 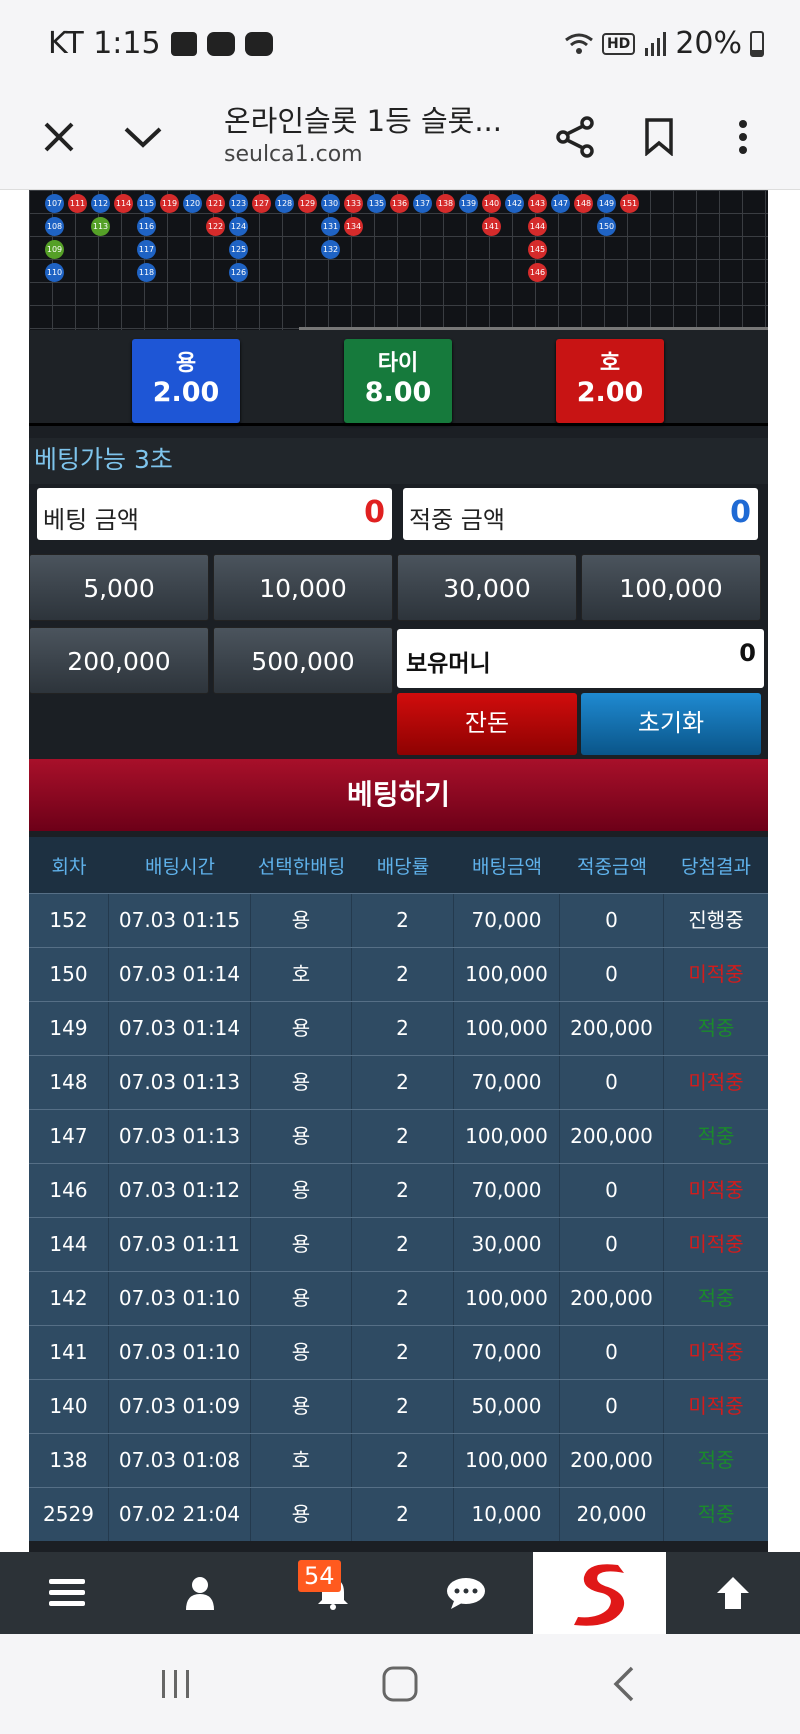 I want to click on bead-marker: 135, so click(x=376, y=203).